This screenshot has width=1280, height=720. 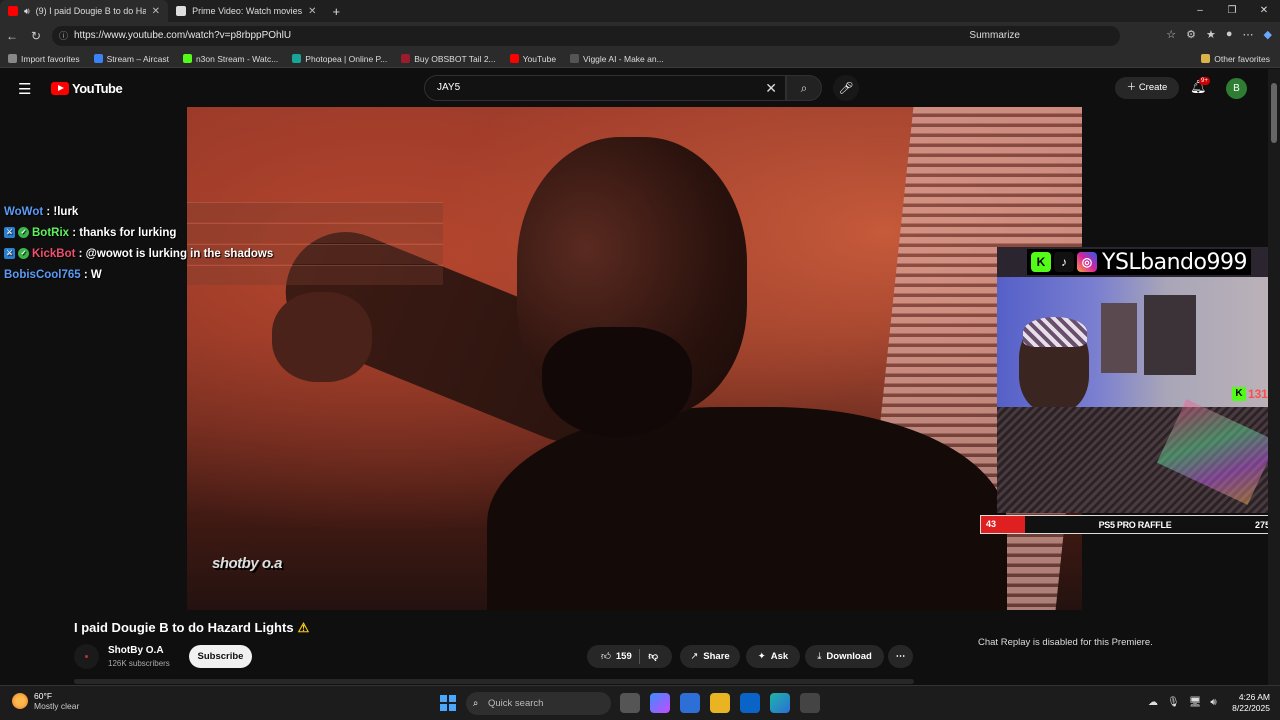 I want to click on copilot-icon: ◆, so click(x=1268, y=34).